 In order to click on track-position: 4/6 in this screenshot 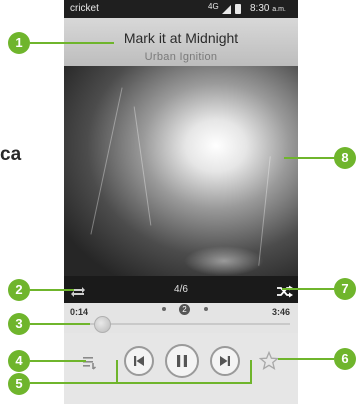, I will do `click(181, 289)`.